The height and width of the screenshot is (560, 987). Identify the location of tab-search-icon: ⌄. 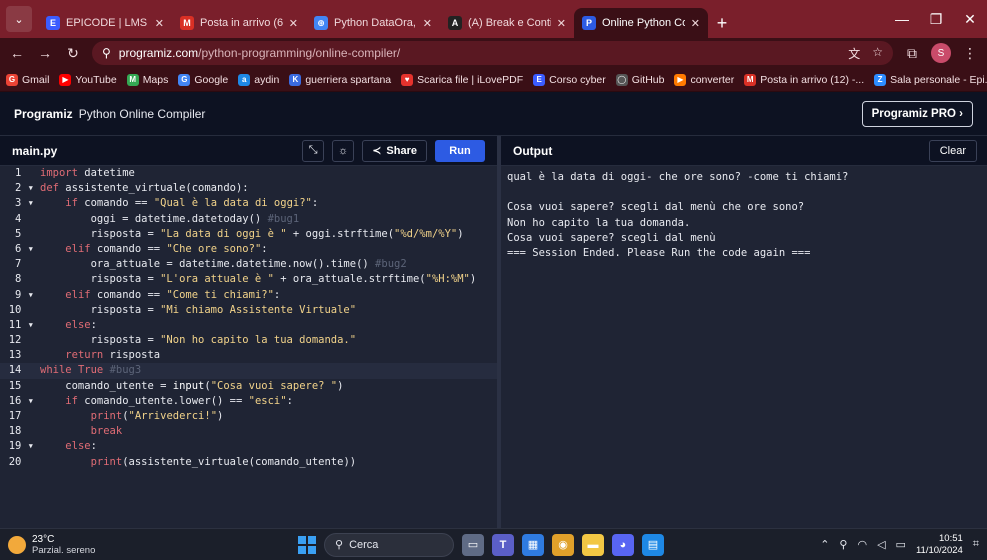
(19, 19).